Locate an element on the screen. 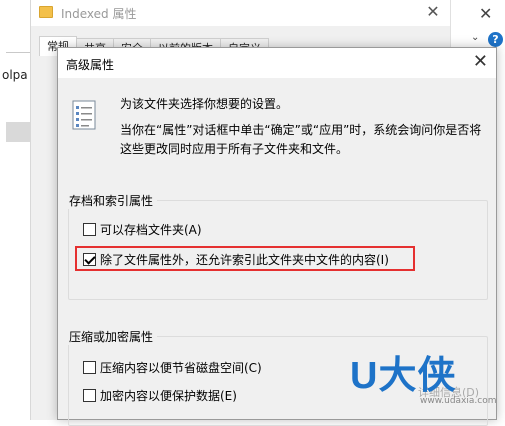  encrypt-option: 加密内容以便保护数据(E) is located at coordinates (160, 395).